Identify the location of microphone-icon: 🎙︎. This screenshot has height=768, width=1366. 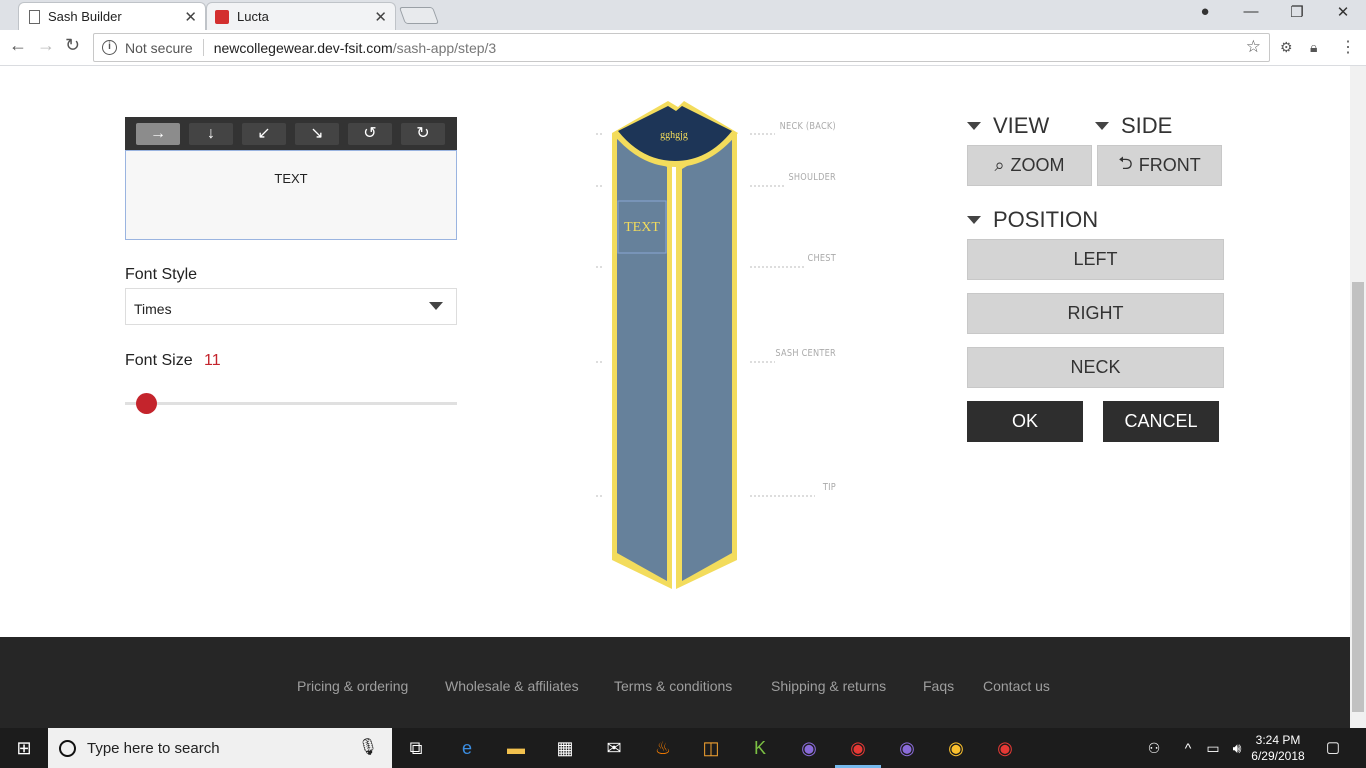
(368, 747).